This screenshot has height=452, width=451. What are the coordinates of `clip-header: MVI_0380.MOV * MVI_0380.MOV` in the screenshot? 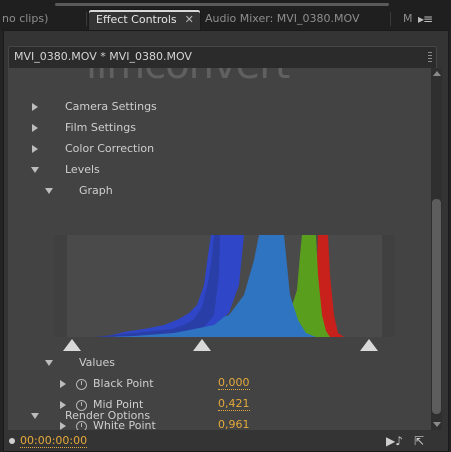 It's located at (222, 57).